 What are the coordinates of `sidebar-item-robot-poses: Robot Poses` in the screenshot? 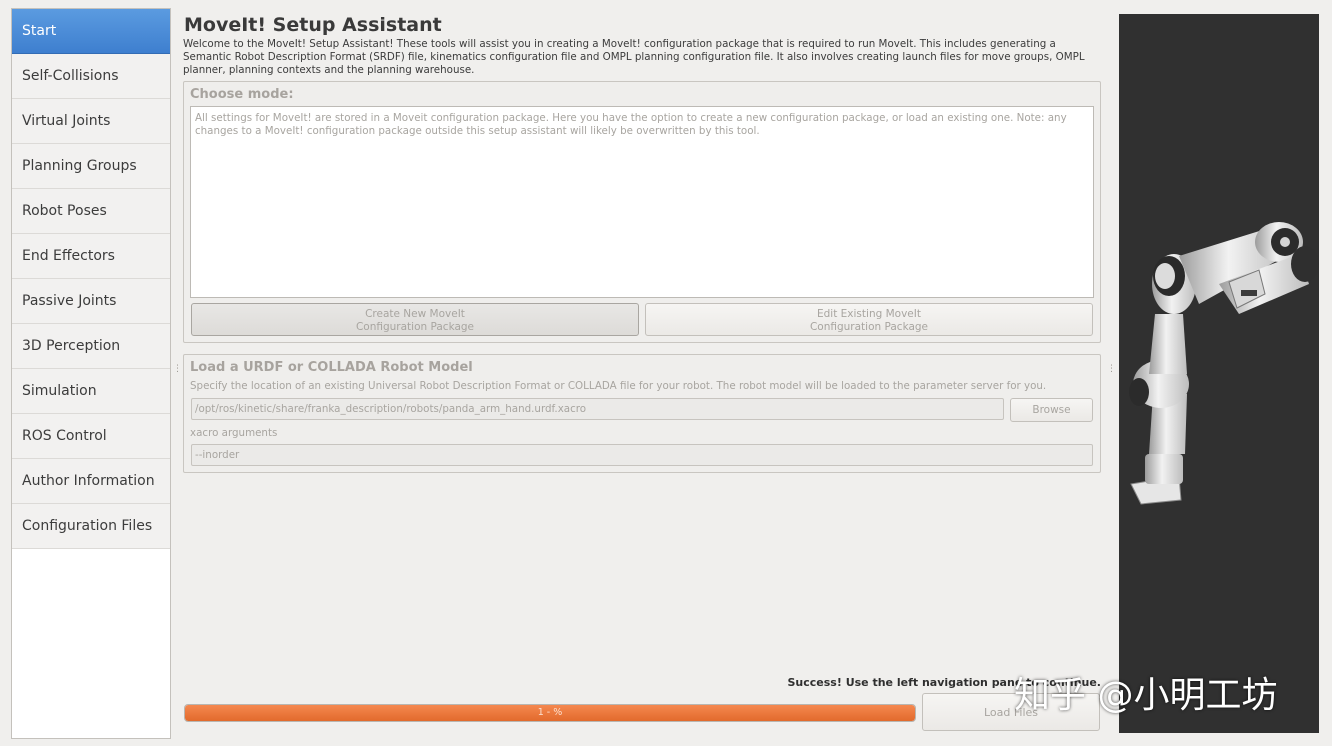 It's located at (91, 211).